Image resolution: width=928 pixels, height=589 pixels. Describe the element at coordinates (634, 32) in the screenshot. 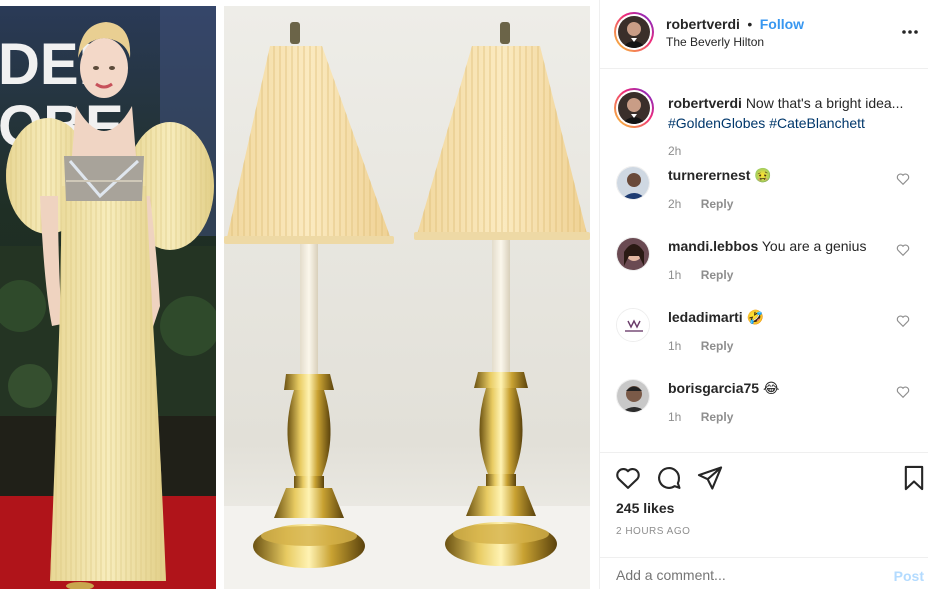

I see `author-avatar` at that location.